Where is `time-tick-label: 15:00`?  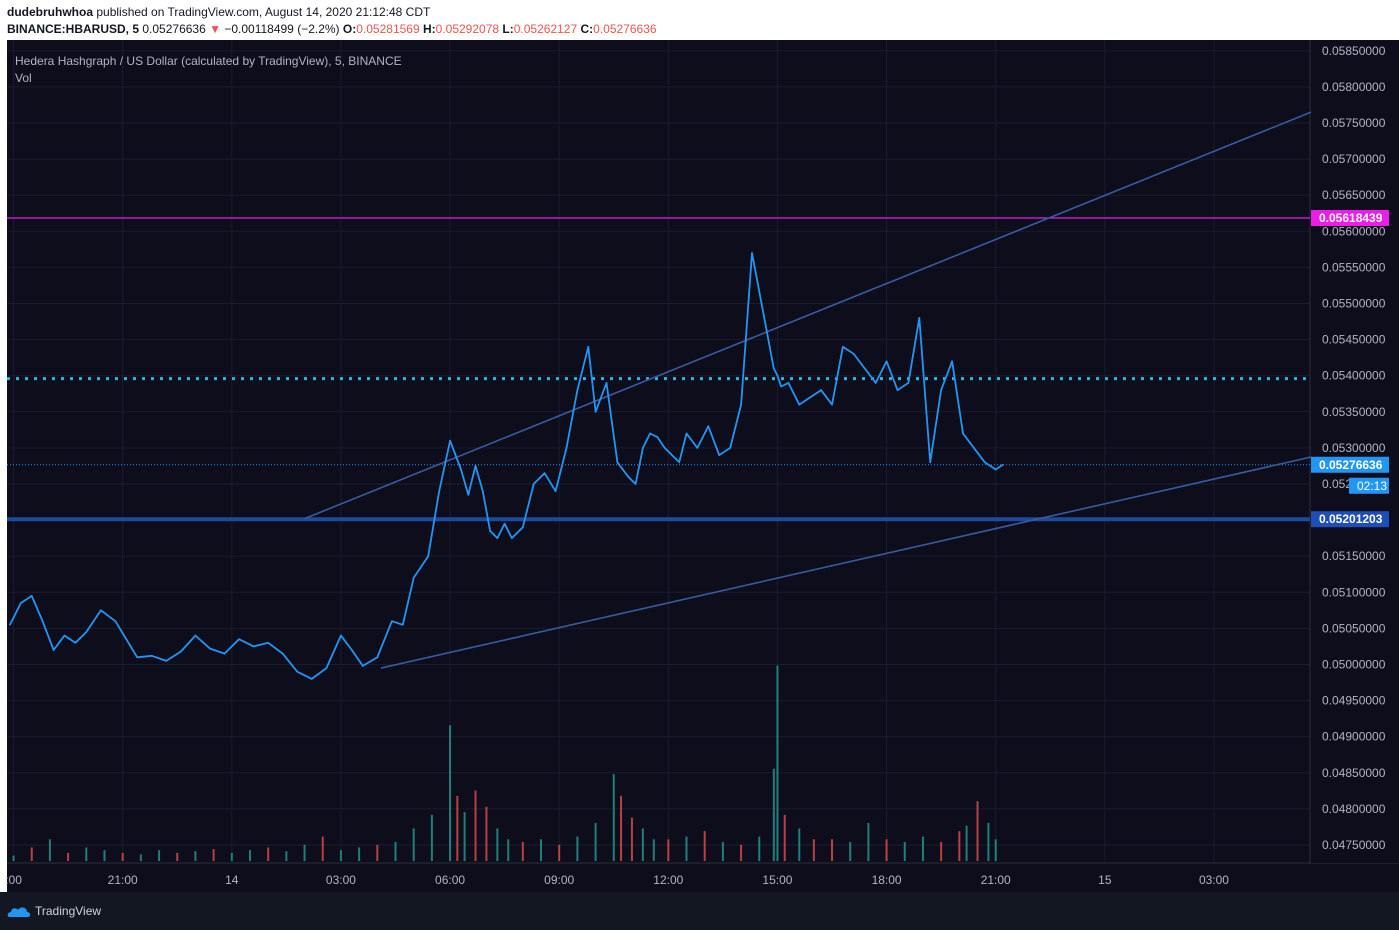
time-tick-label: 15:00 is located at coordinates (777, 880).